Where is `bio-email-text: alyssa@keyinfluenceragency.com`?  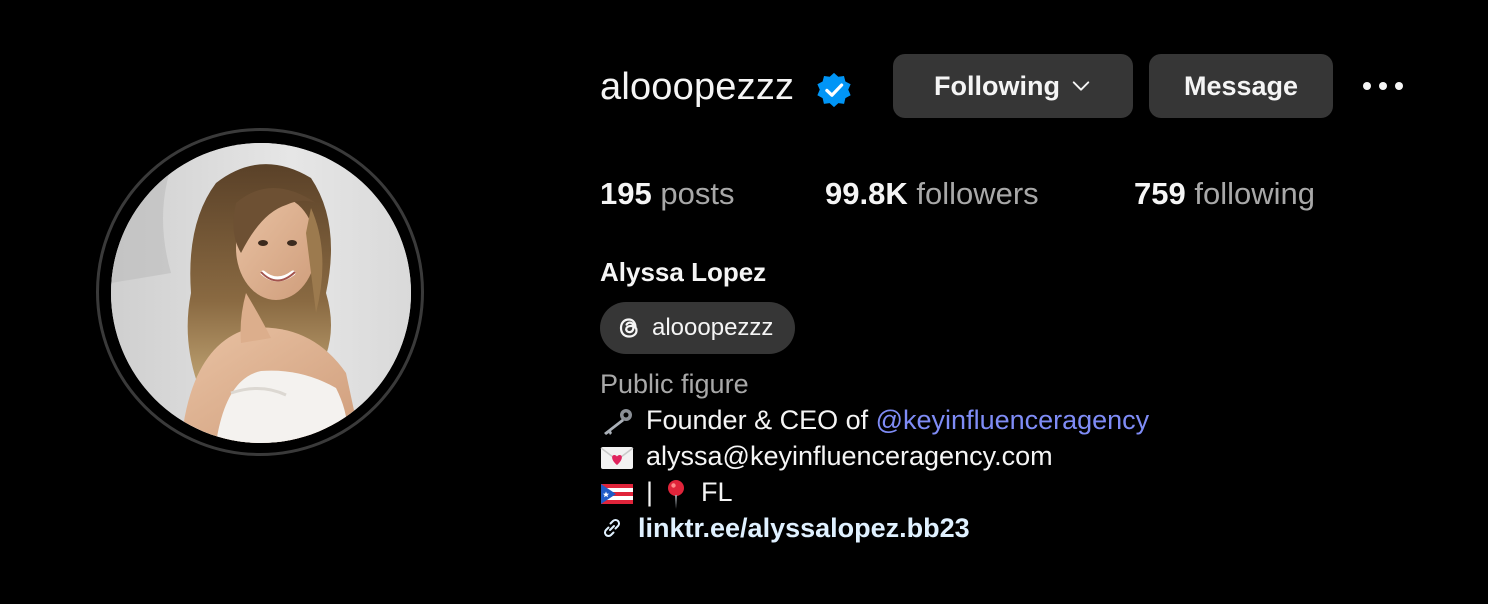 bio-email-text: alyssa@keyinfluenceragency.com is located at coordinates (849, 456).